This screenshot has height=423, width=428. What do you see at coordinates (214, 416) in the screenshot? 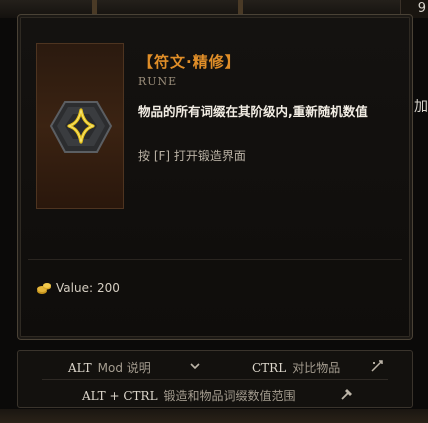
I see `game-hud-bottom-bar` at bounding box center [214, 416].